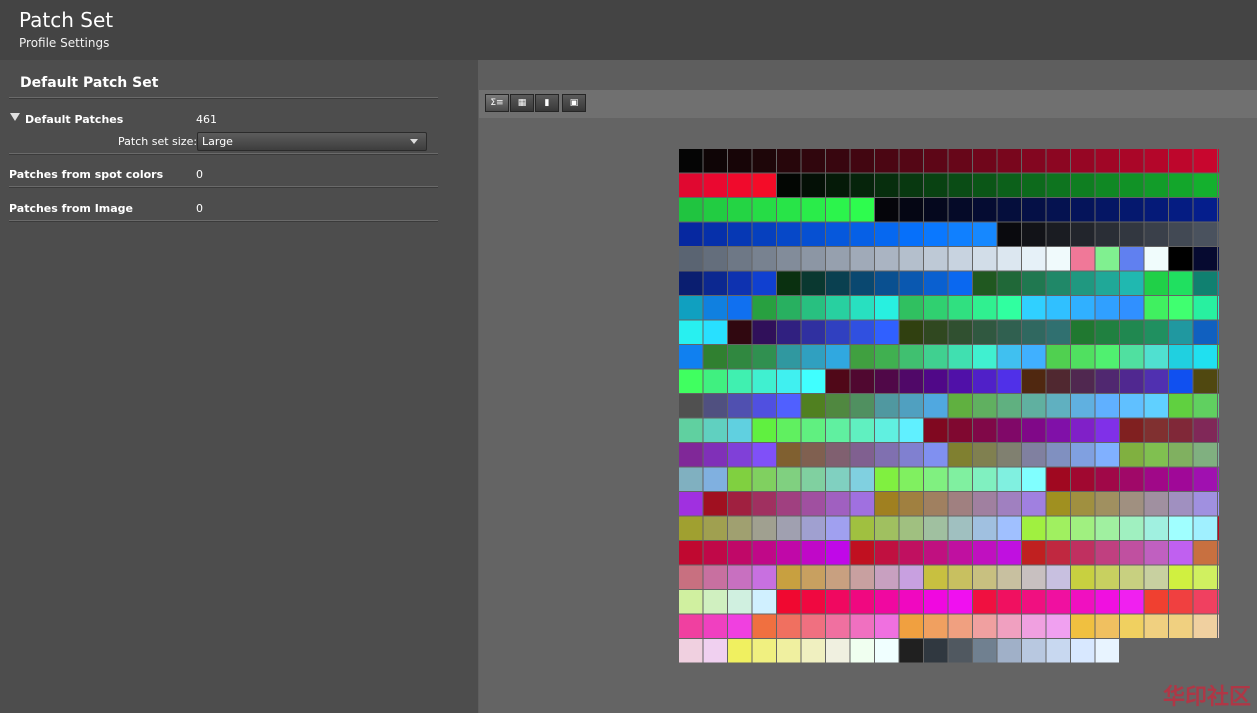 The image size is (1257, 713). Describe the element at coordinates (312, 141) in the screenshot. I see `patch-set-size-select: Large` at that location.